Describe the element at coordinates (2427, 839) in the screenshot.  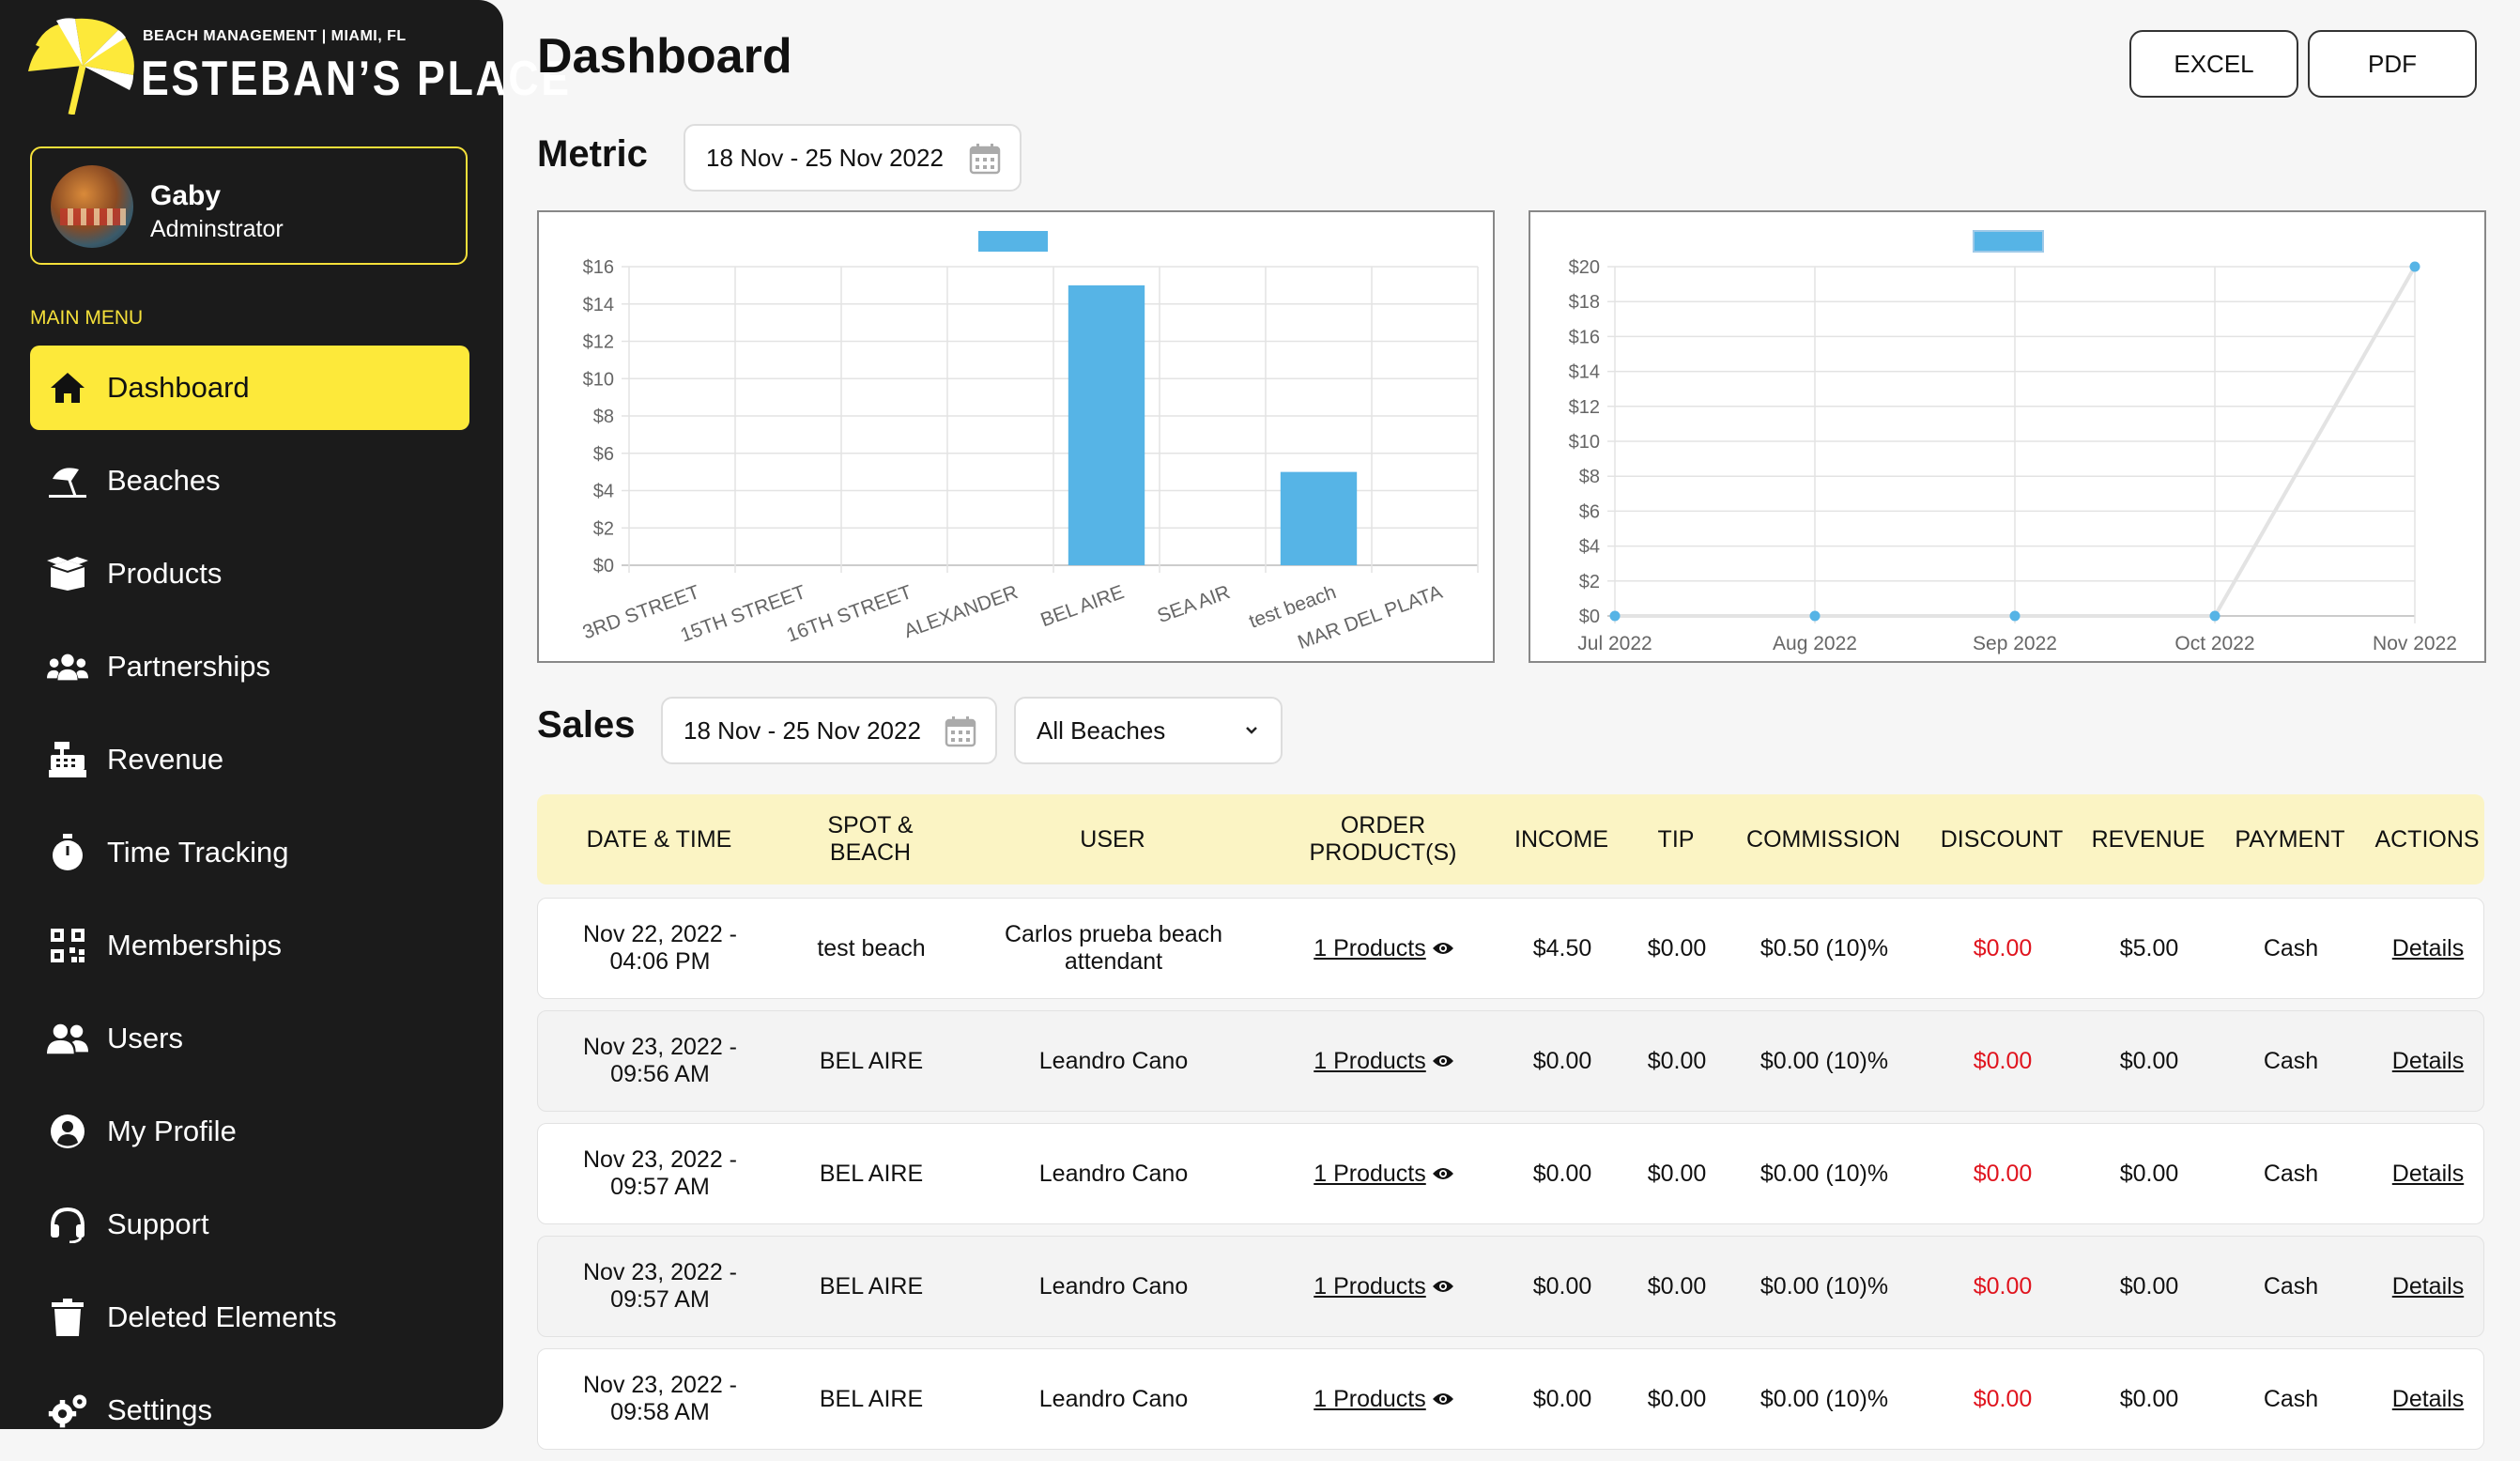
I see `column-header-actions: ACTIONS` at that location.